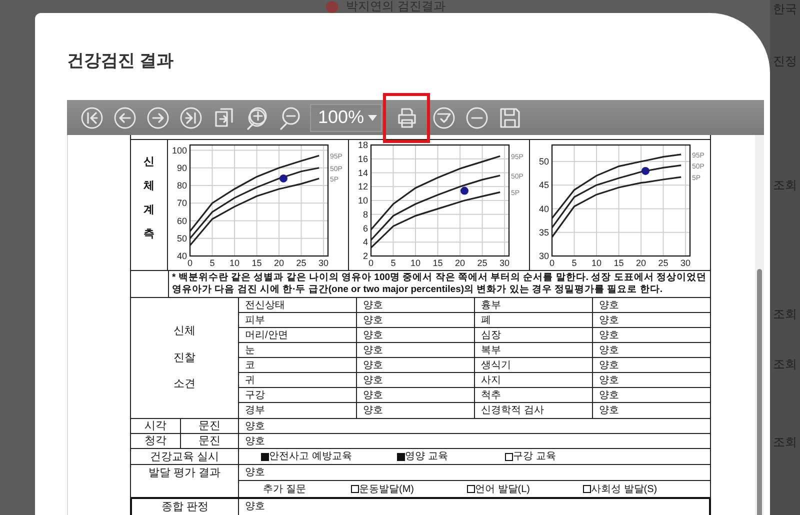 This screenshot has width=800, height=515. Describe the element at coordinates (224, 118) in the screenshot. I see `export-icon` at that location.